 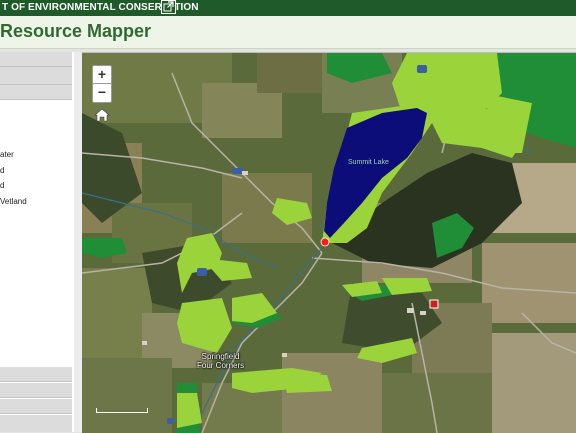 I want to click on site-marker-square, so click(x=434, y=304).